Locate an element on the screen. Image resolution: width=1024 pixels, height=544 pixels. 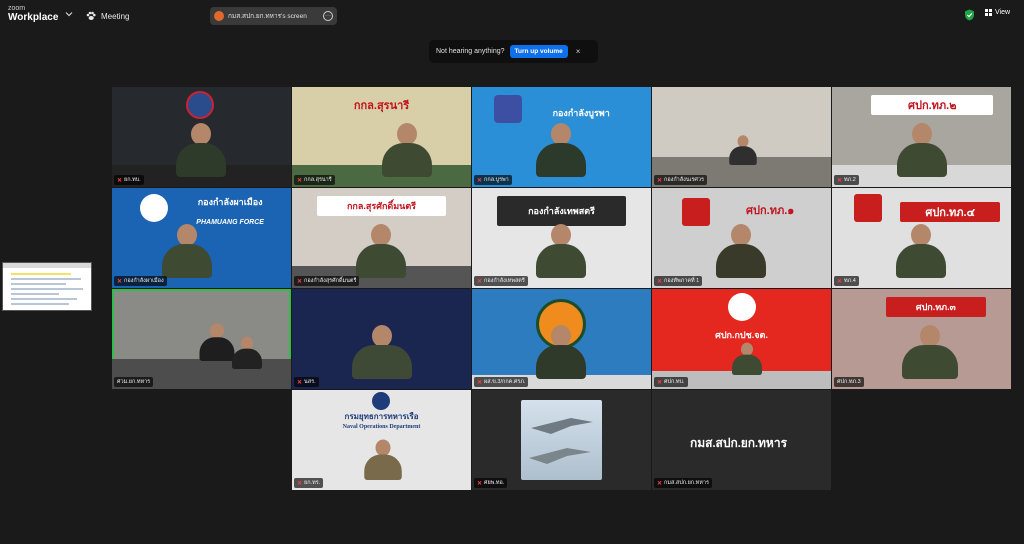
tile-banner: กกล.สุรนารี is located at coordinates (381, 106).